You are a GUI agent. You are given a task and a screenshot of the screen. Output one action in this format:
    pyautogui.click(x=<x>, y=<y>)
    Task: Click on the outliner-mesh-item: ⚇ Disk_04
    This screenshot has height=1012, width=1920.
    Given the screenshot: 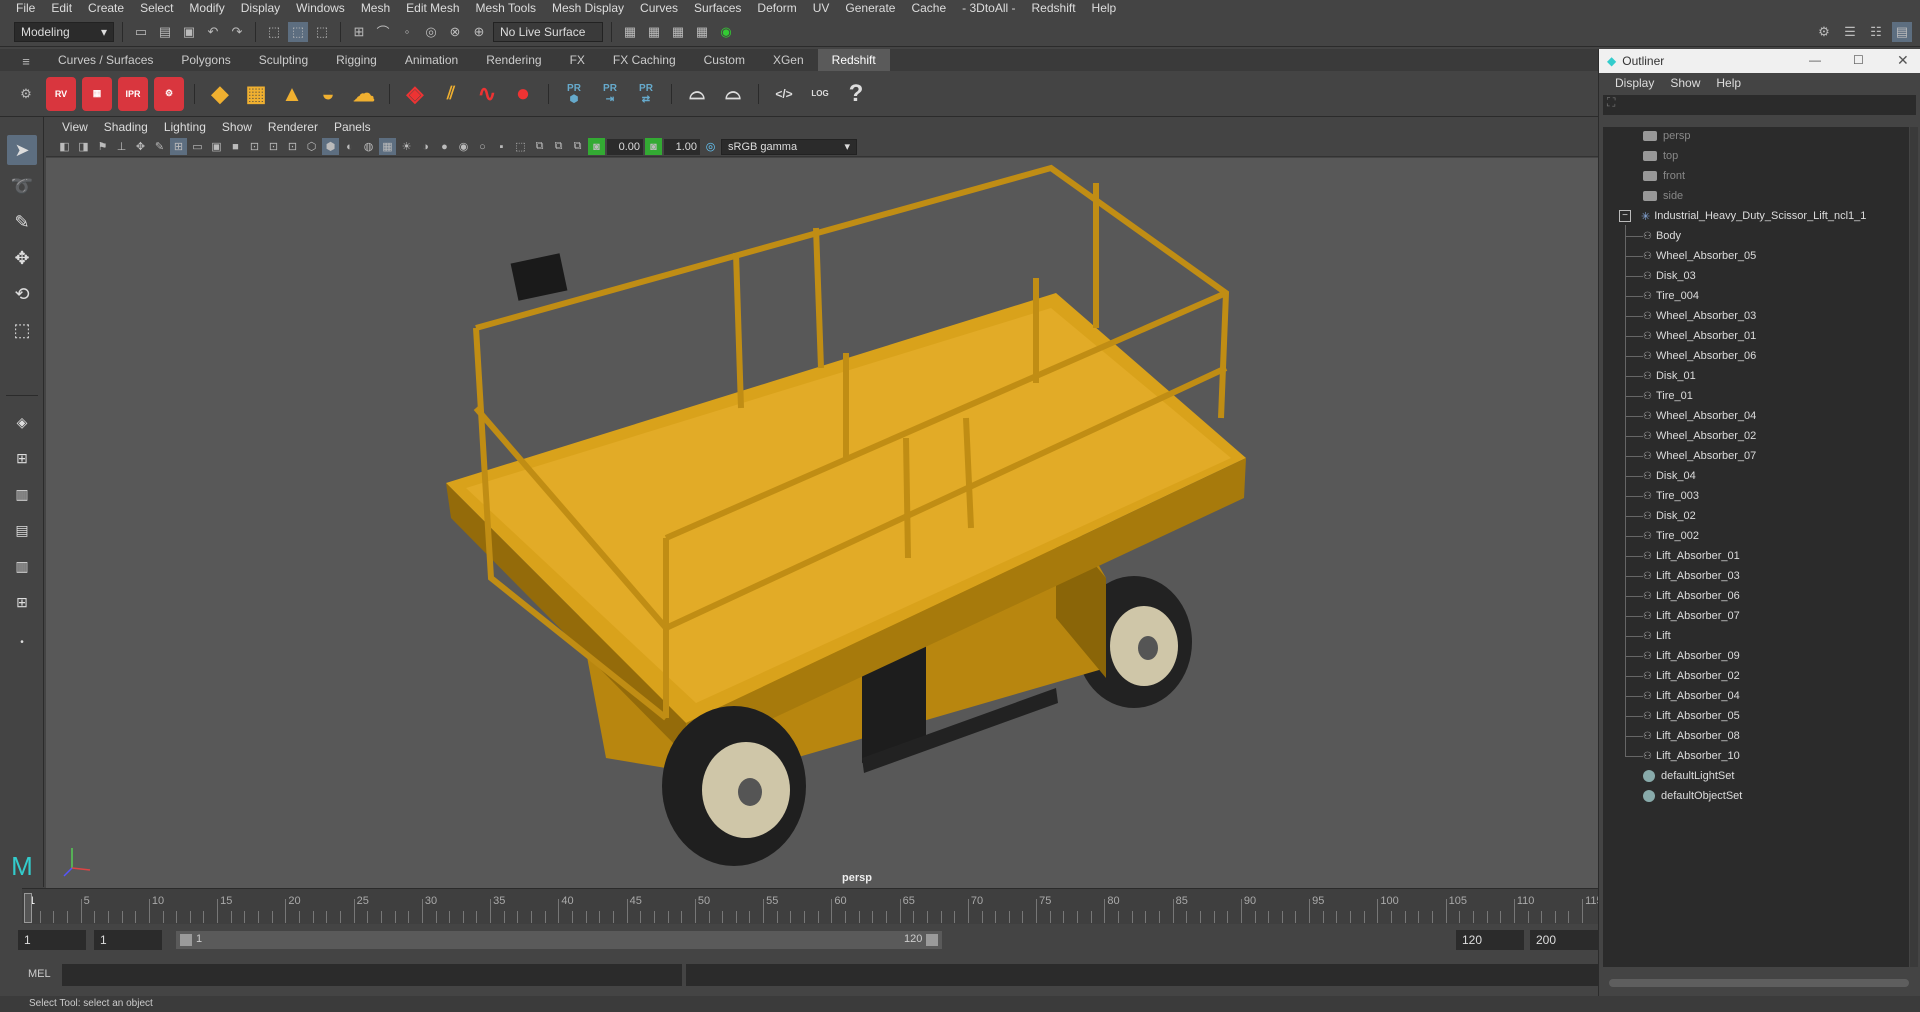 What is the action you would take?
    pyautogui.click(x=1669, y=476)
    